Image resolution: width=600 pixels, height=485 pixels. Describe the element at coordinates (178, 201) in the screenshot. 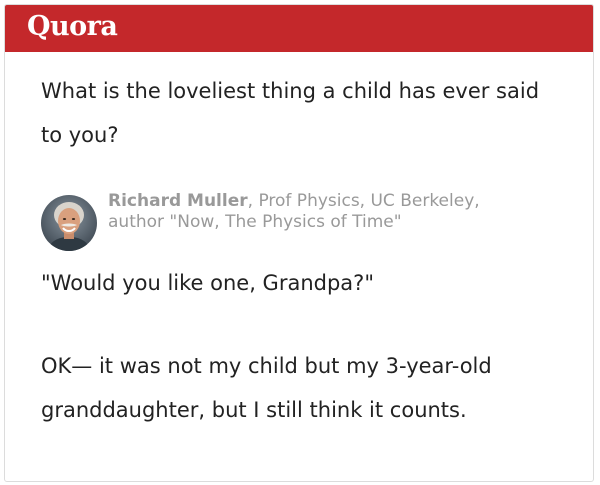

I see `author-name: Richard Muller` at that location.